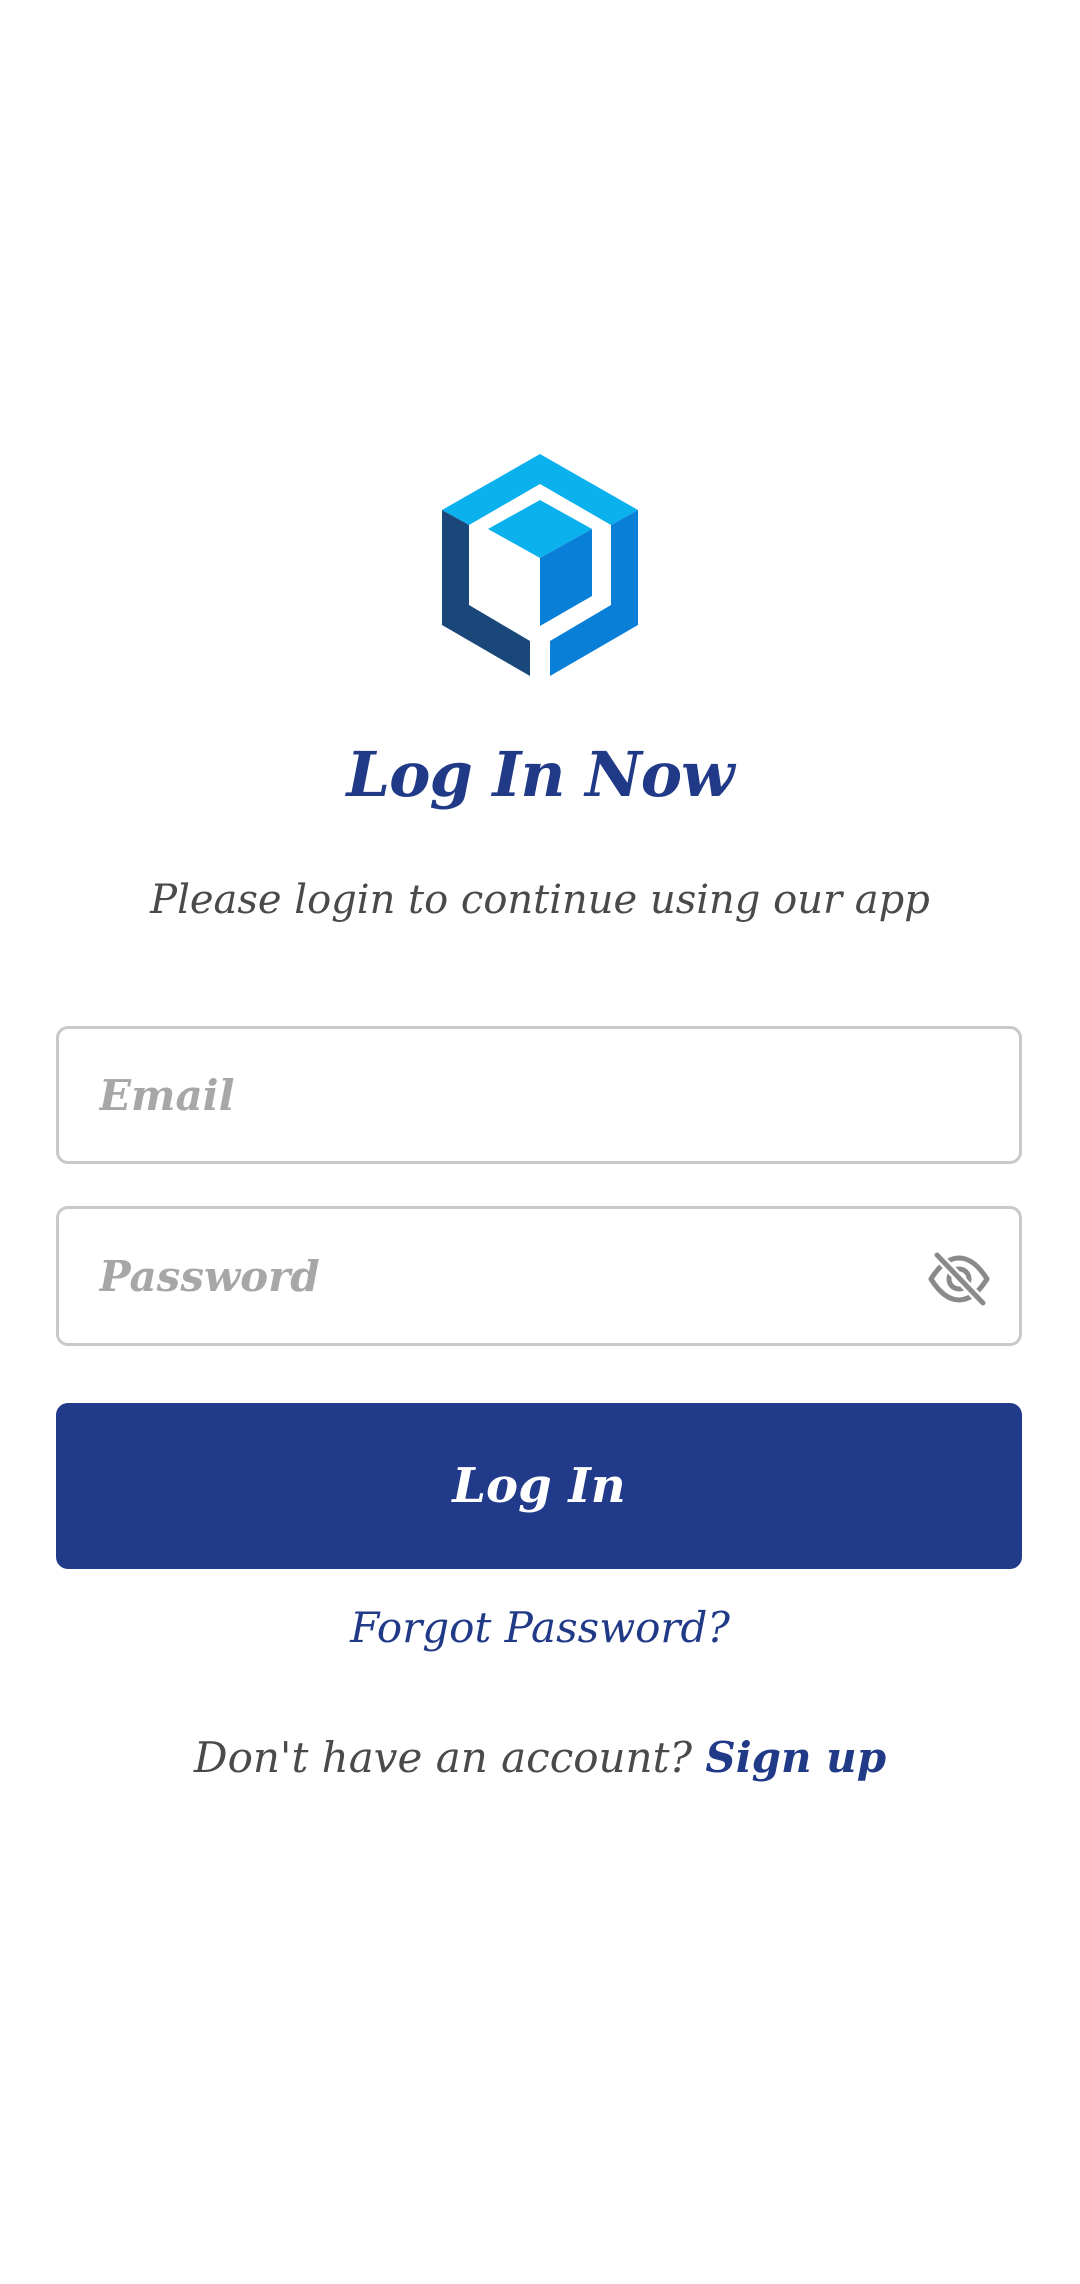 This screenshot has height=2284, width=1080. I want to click on cube-logo-icon, so click(540, 565).